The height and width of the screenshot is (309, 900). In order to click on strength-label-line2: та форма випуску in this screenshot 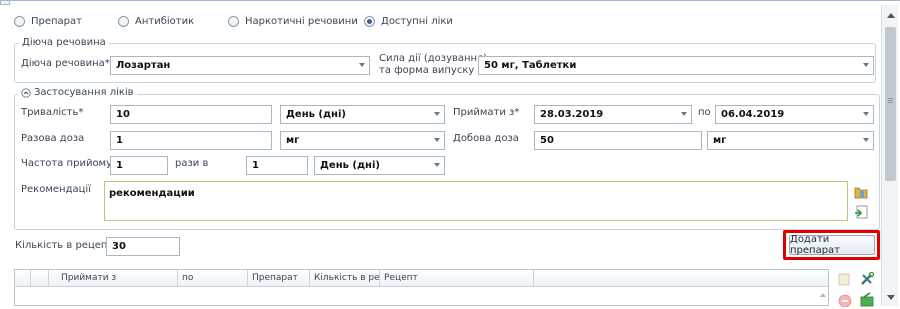, I will do `click(427, 70)`.